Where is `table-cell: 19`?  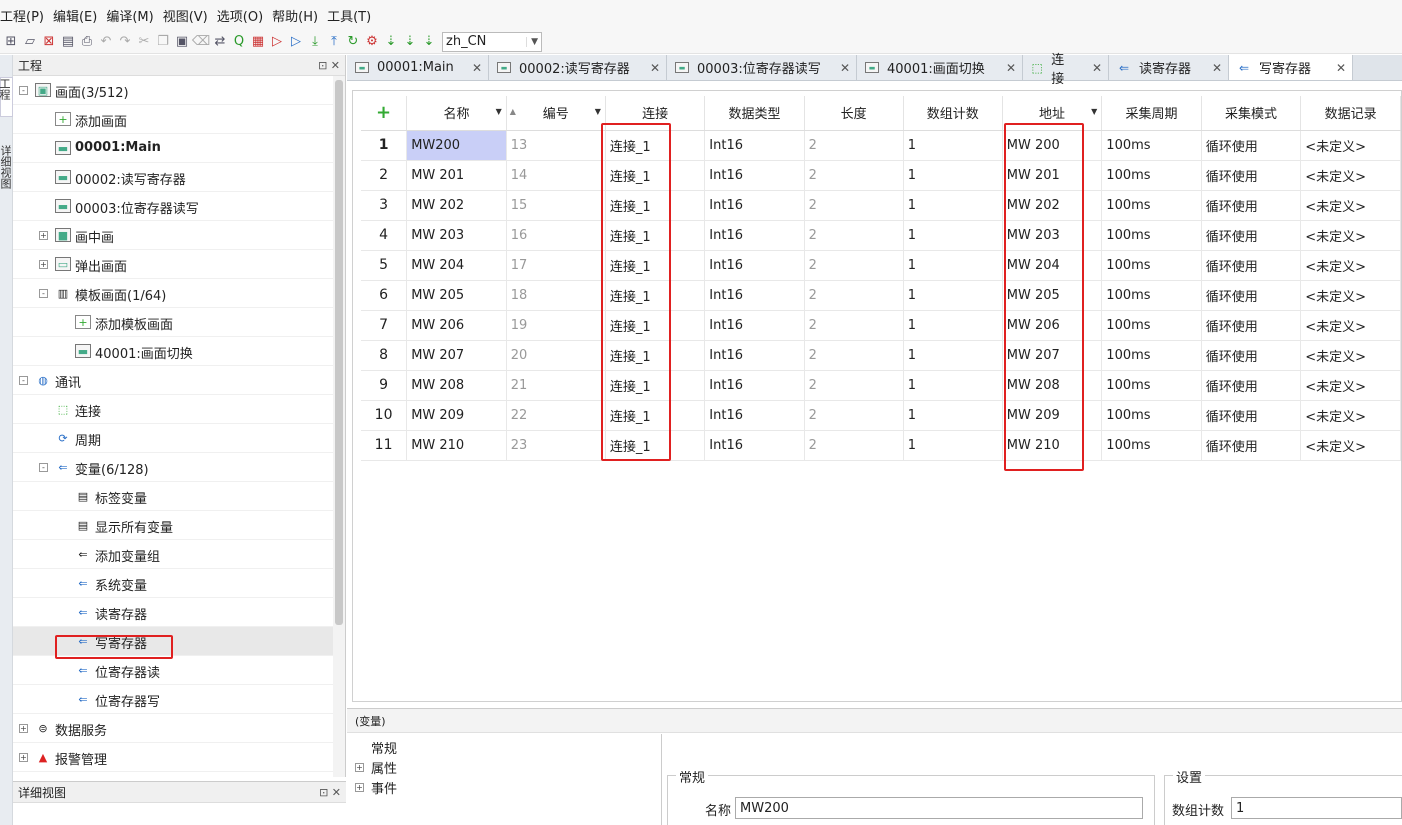
table-cell: 19 is located at coordinates (556, 325).